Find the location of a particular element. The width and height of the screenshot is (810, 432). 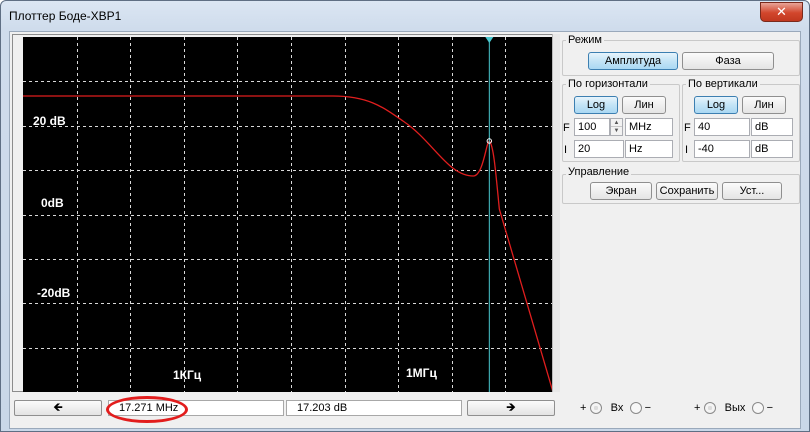

vertical-initial-unit: dB is located at coordinates (772, 149).